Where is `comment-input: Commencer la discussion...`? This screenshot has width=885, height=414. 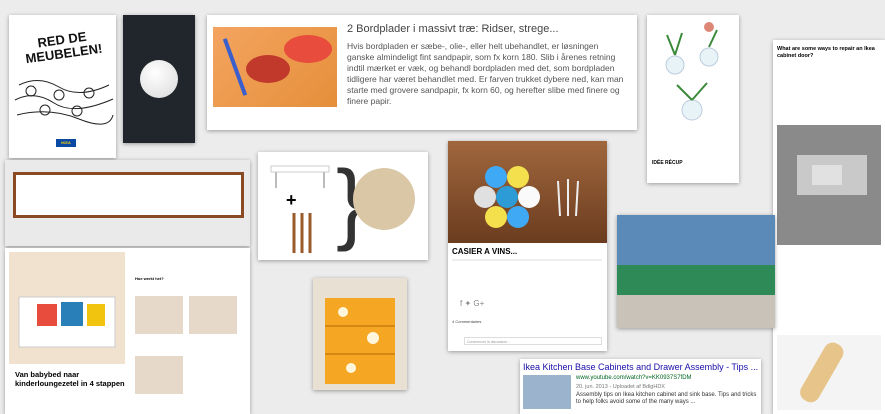 comment-input: Commencer la discussion... is located at coordinates (533, 341).